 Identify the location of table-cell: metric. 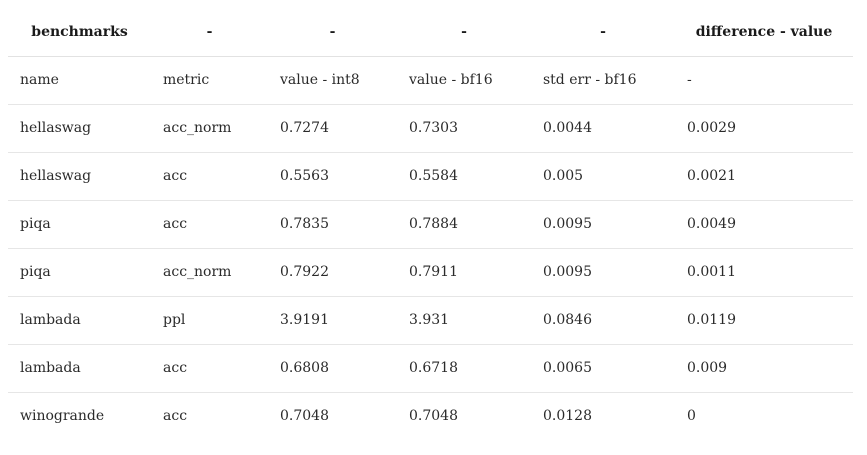
(186, 80).